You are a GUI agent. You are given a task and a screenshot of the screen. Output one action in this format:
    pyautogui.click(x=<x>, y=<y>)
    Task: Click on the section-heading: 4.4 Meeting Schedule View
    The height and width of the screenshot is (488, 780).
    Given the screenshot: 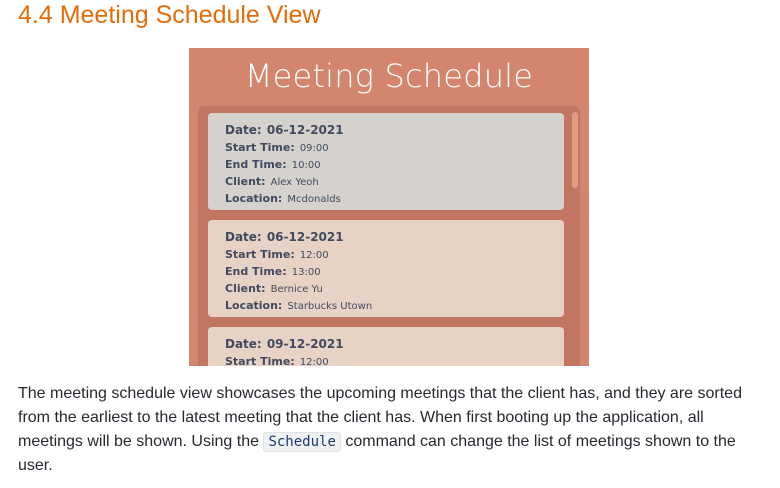 What is the action you would take?
    pyautogui.click(x=169, y=15)
    